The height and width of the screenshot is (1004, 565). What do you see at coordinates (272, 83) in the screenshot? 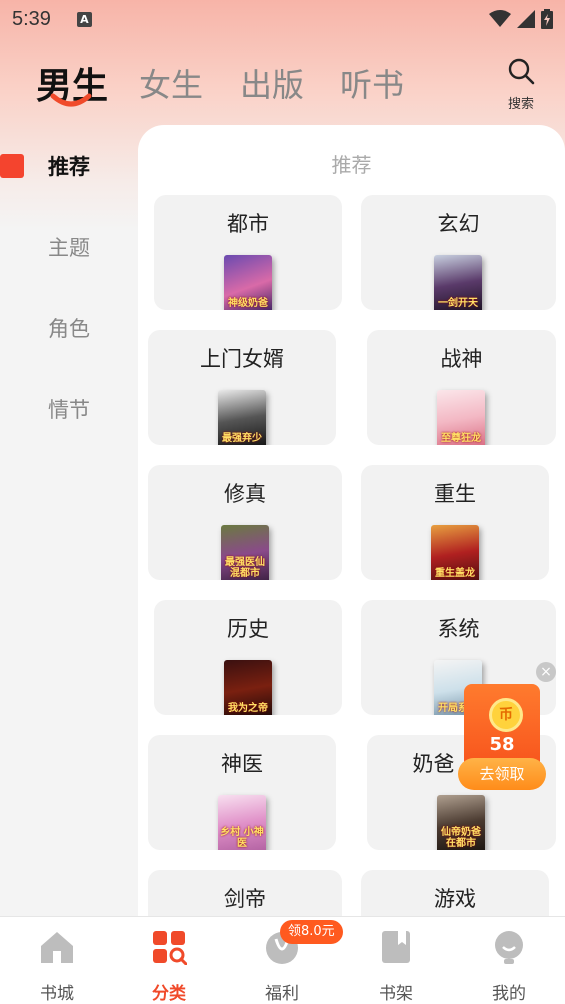
I see `tab-publish: 出版` at bounding box center [272, 83].